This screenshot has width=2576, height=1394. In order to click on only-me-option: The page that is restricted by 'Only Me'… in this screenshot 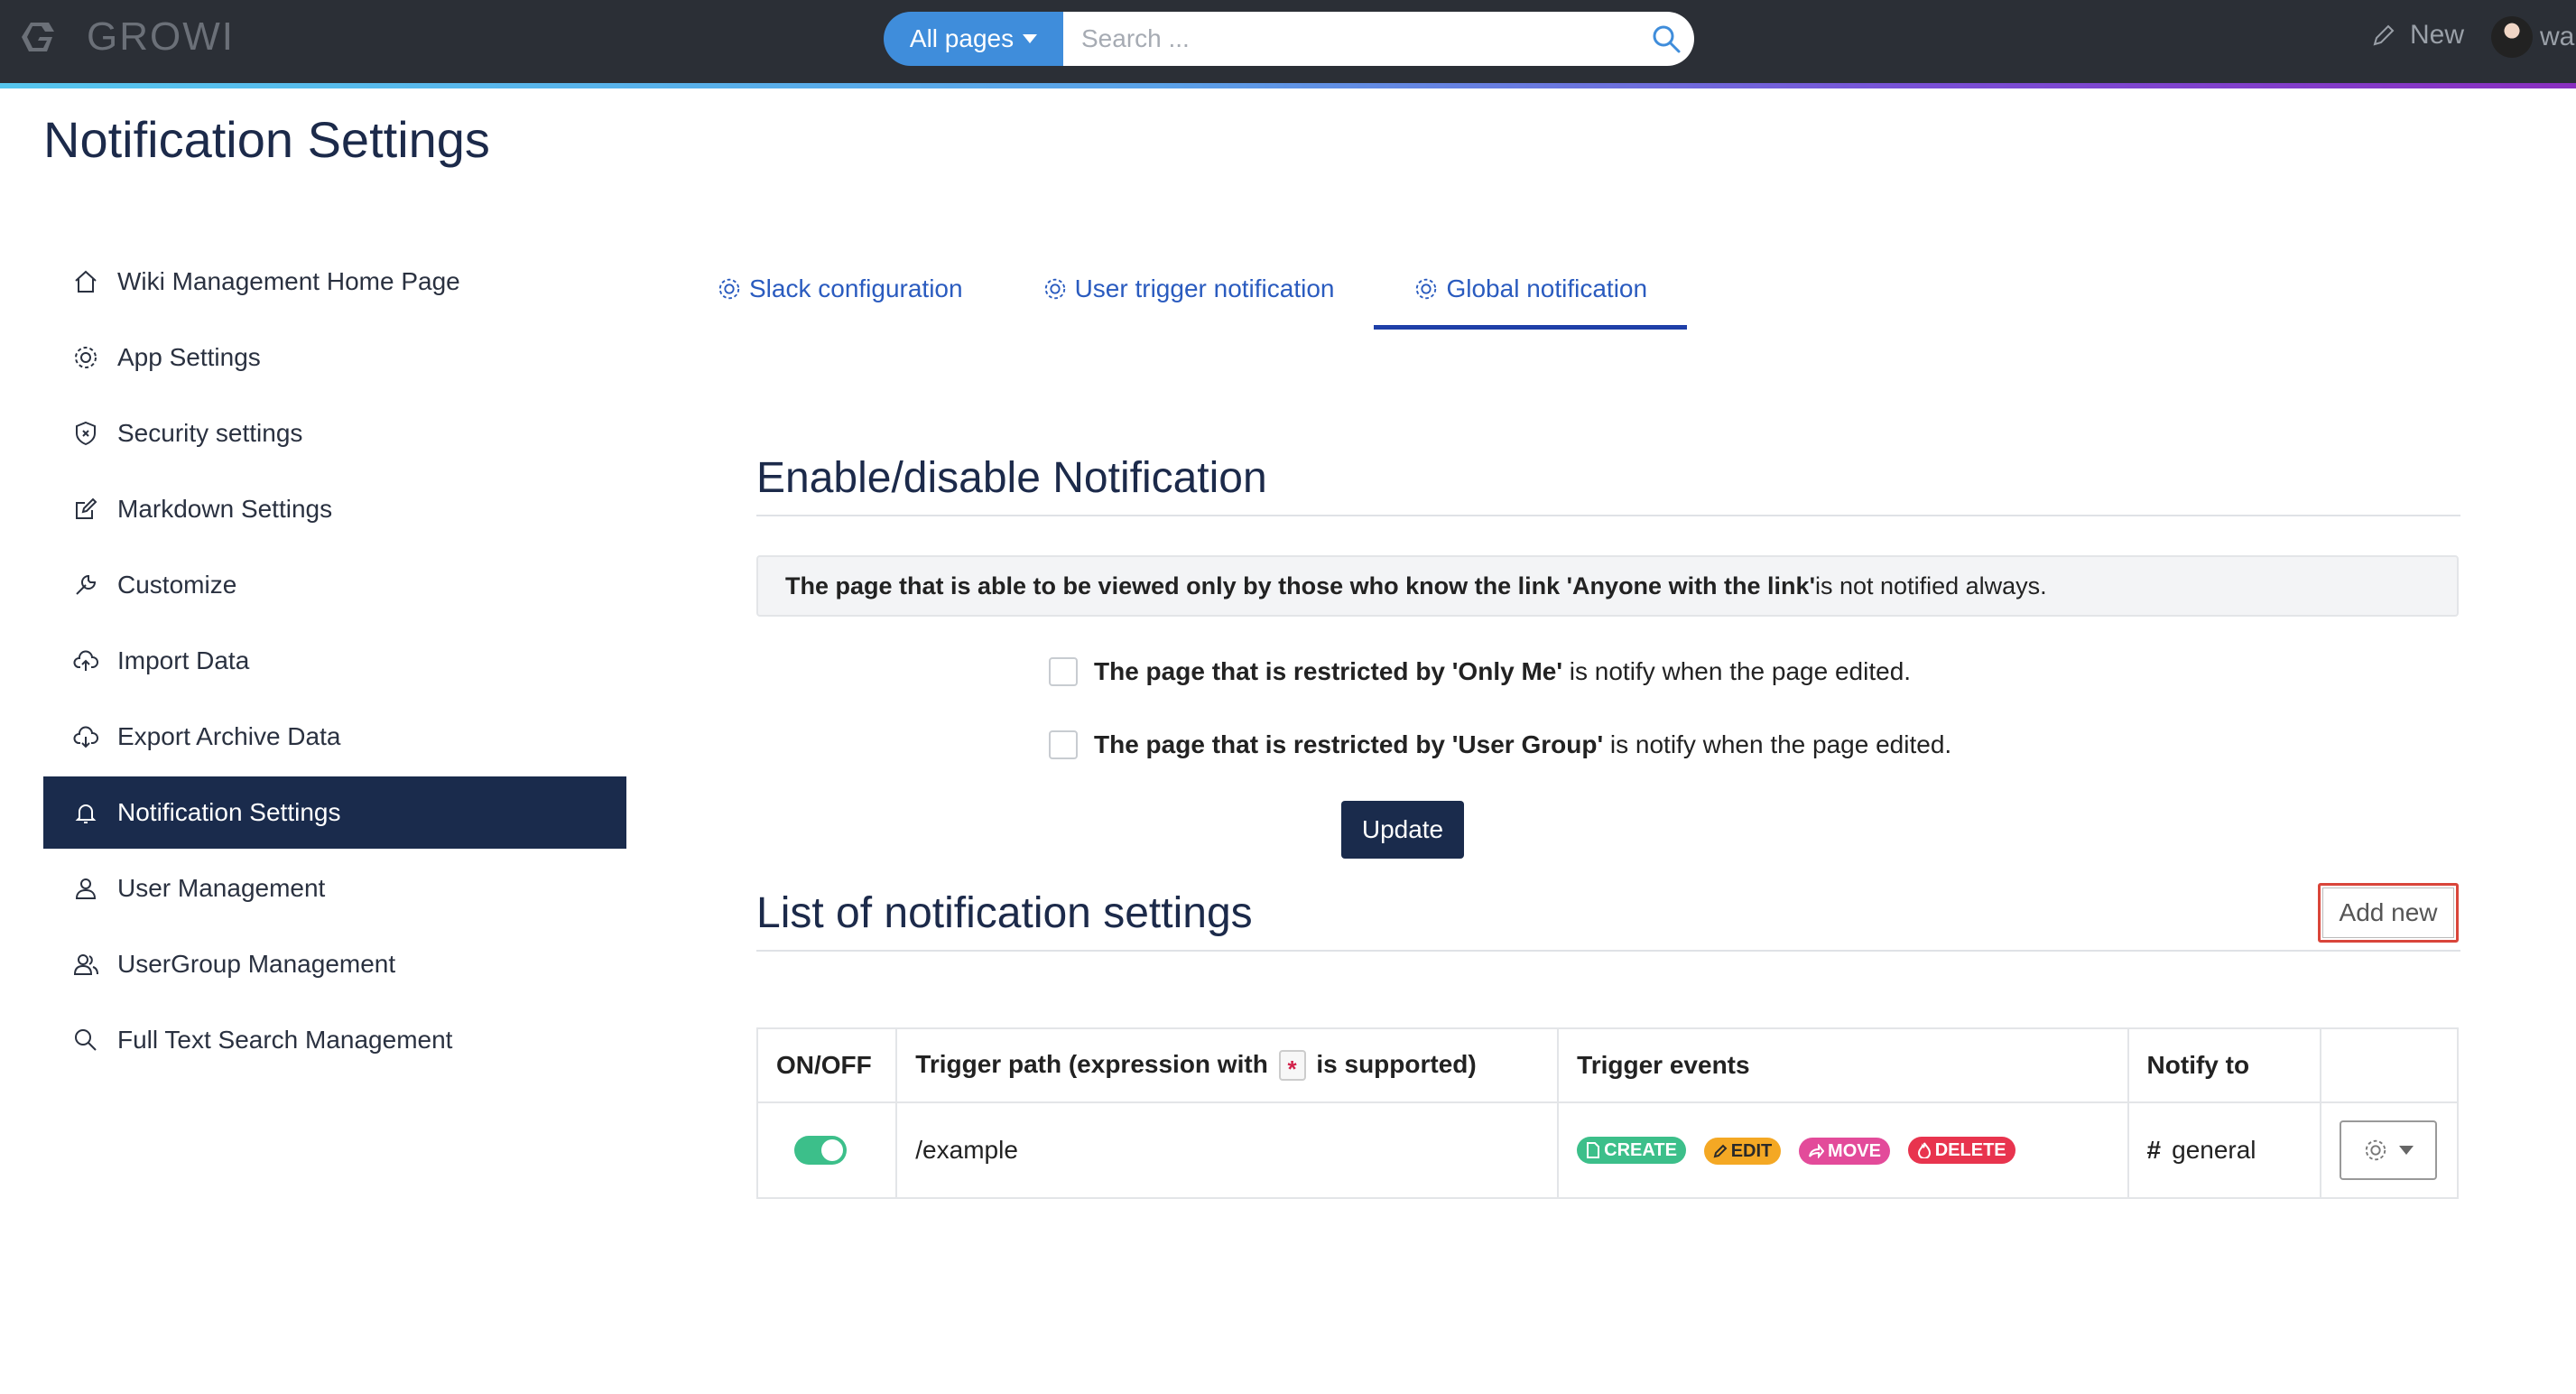, I will do `click(1480, 671)`.